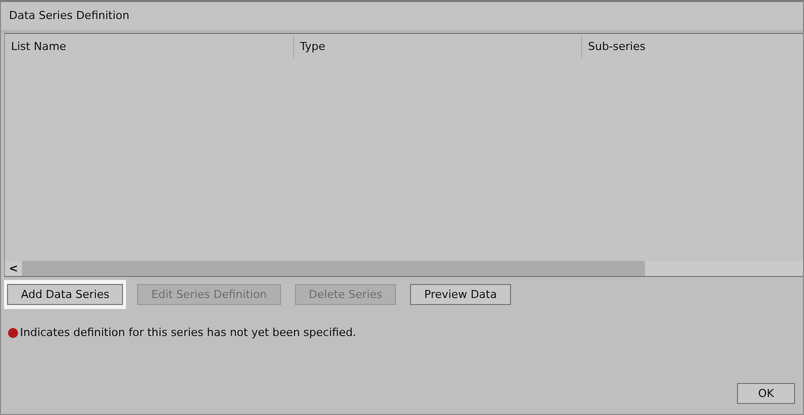  Describe the element at coordinates (65, 294) in the screenshot. I see `action-button: Add Data Series` at that location.